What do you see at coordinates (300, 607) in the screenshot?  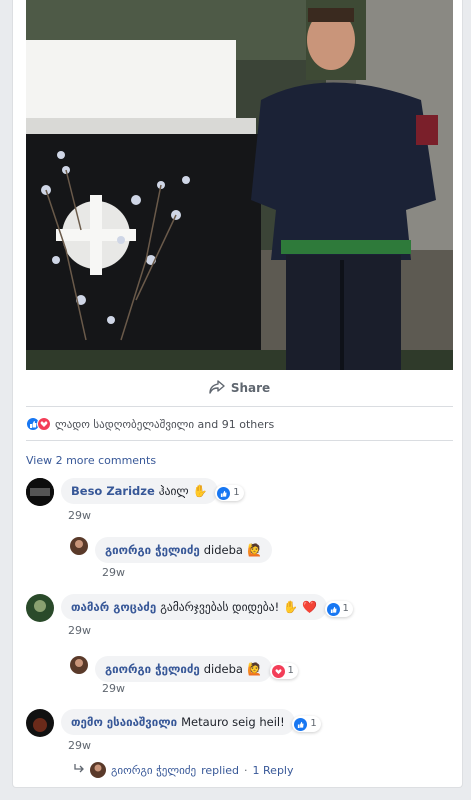 I see `emoji: ✋ ❤️` at bounding box center [300, 607].